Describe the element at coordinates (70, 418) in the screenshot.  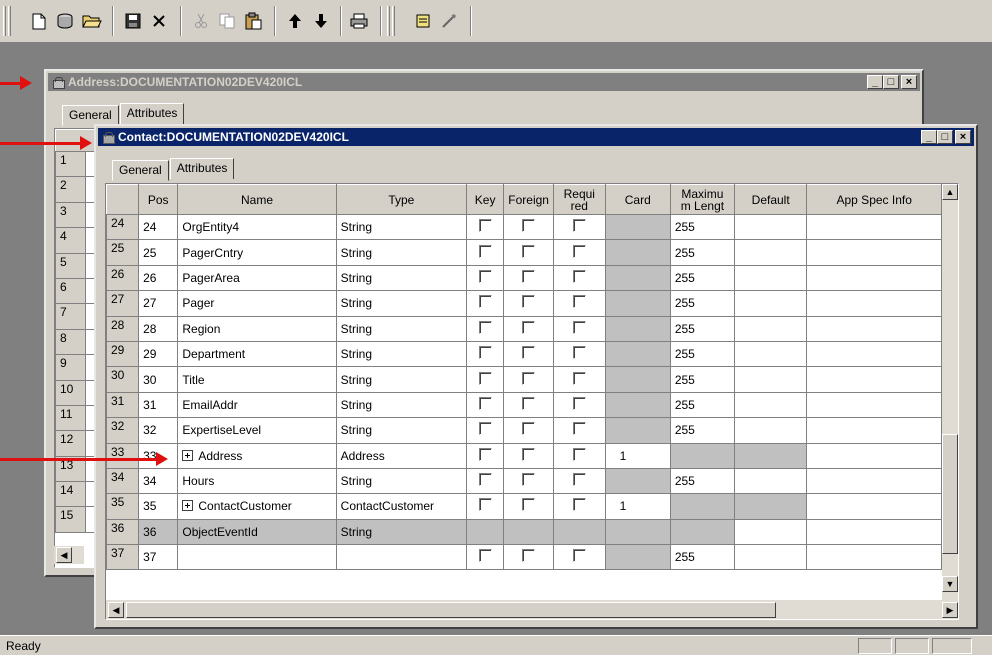
I see `row-number: 11` at that location.